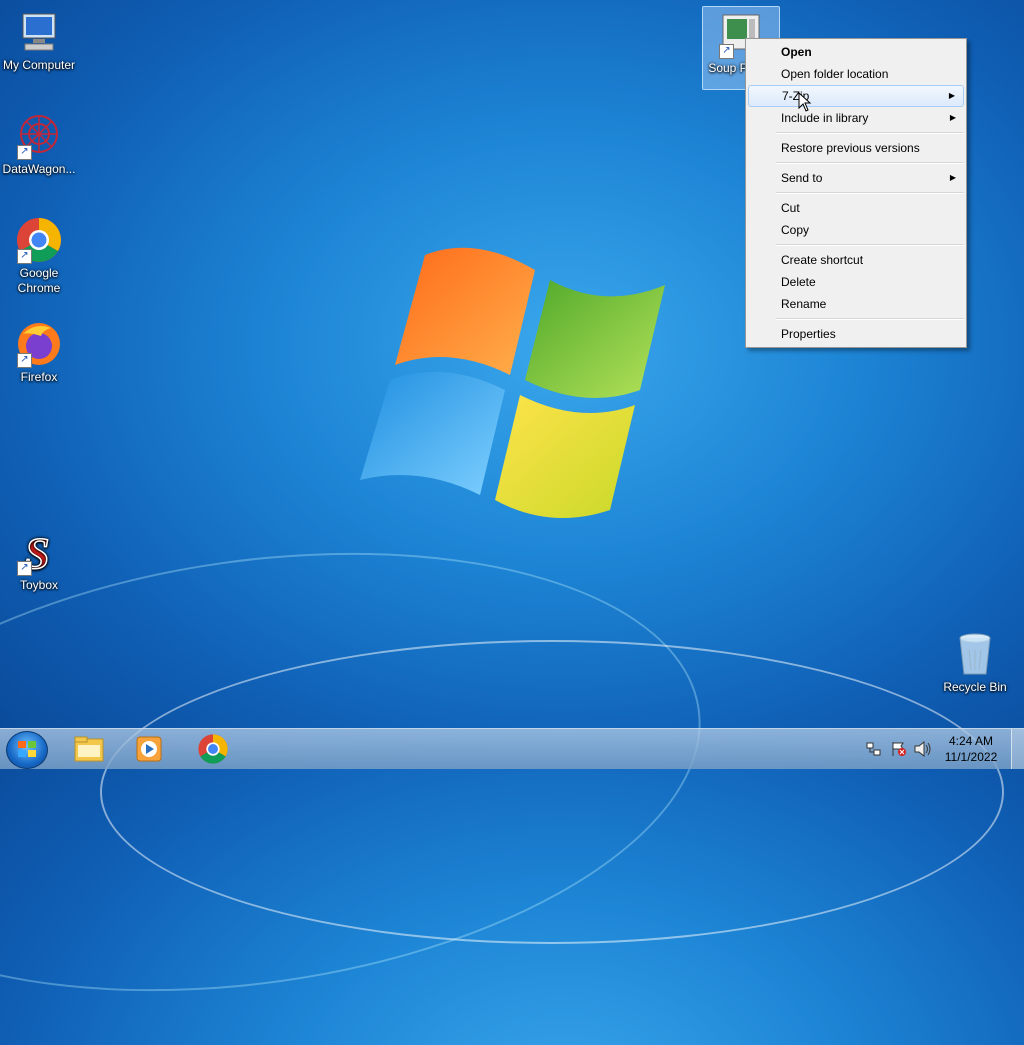 This screenshot has height=1045, width=1024. What do you see at coordinates (856, 282) in the screenshot?
I see `menu-item-delete: Delete` at bounding box center [856, 282].